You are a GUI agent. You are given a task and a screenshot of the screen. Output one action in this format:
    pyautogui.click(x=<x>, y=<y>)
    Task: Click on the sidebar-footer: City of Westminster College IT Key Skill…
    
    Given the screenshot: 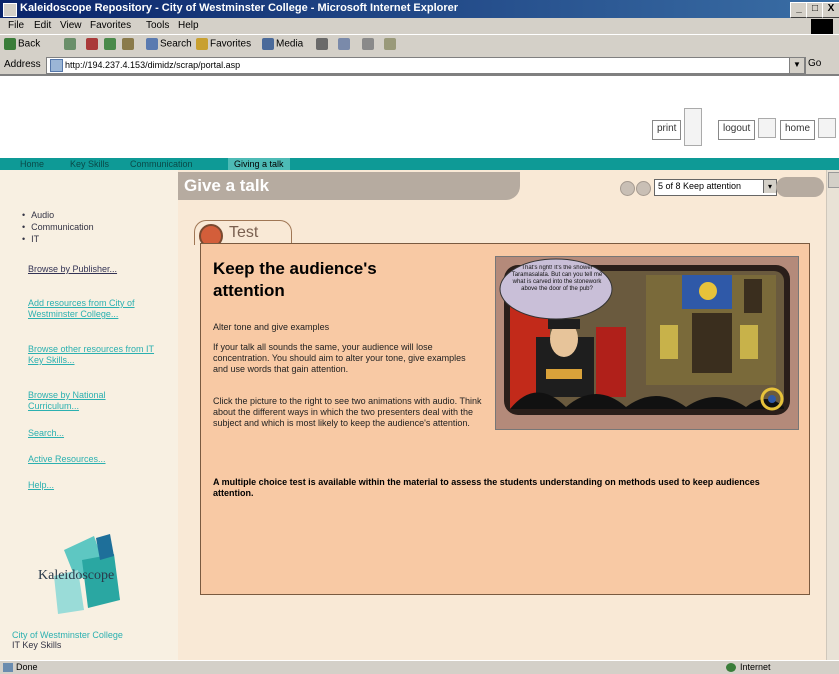 What is the action you would take?
    pyautogui.click(x=67, y=640)
    